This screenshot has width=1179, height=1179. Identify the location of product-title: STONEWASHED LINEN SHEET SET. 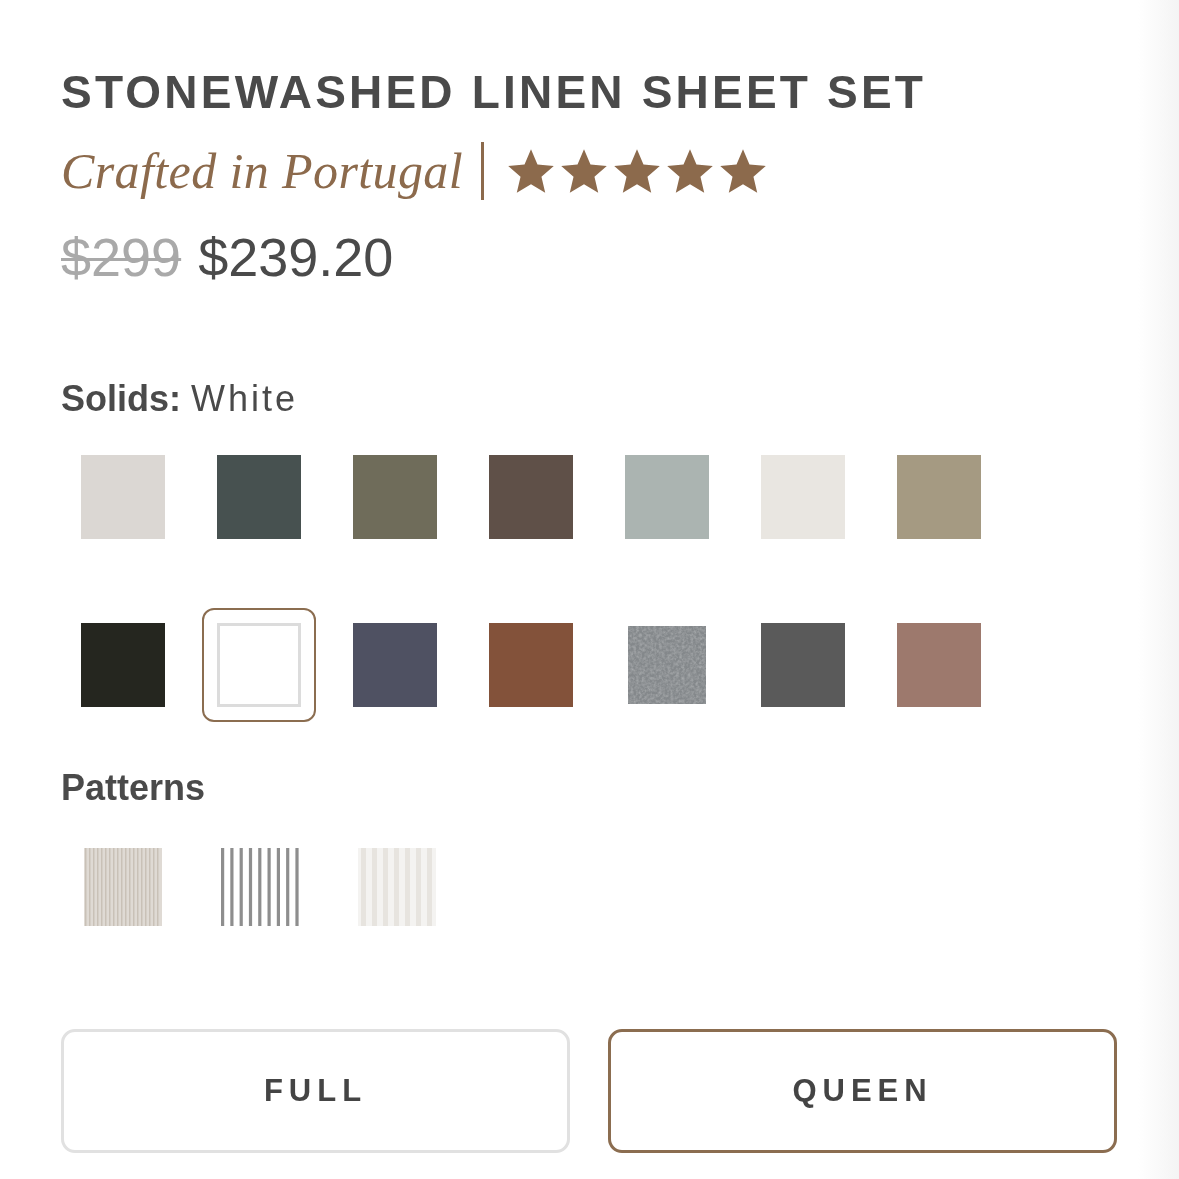
(494, 92).